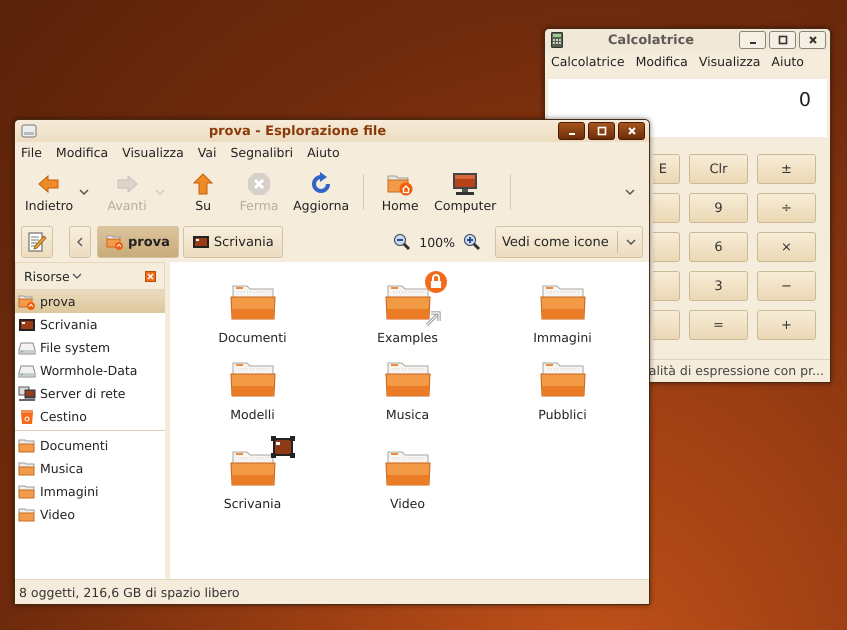  Describe the element at coordinates (402, 242) in the screenshot. I see `zoom-out-icon` at that location.